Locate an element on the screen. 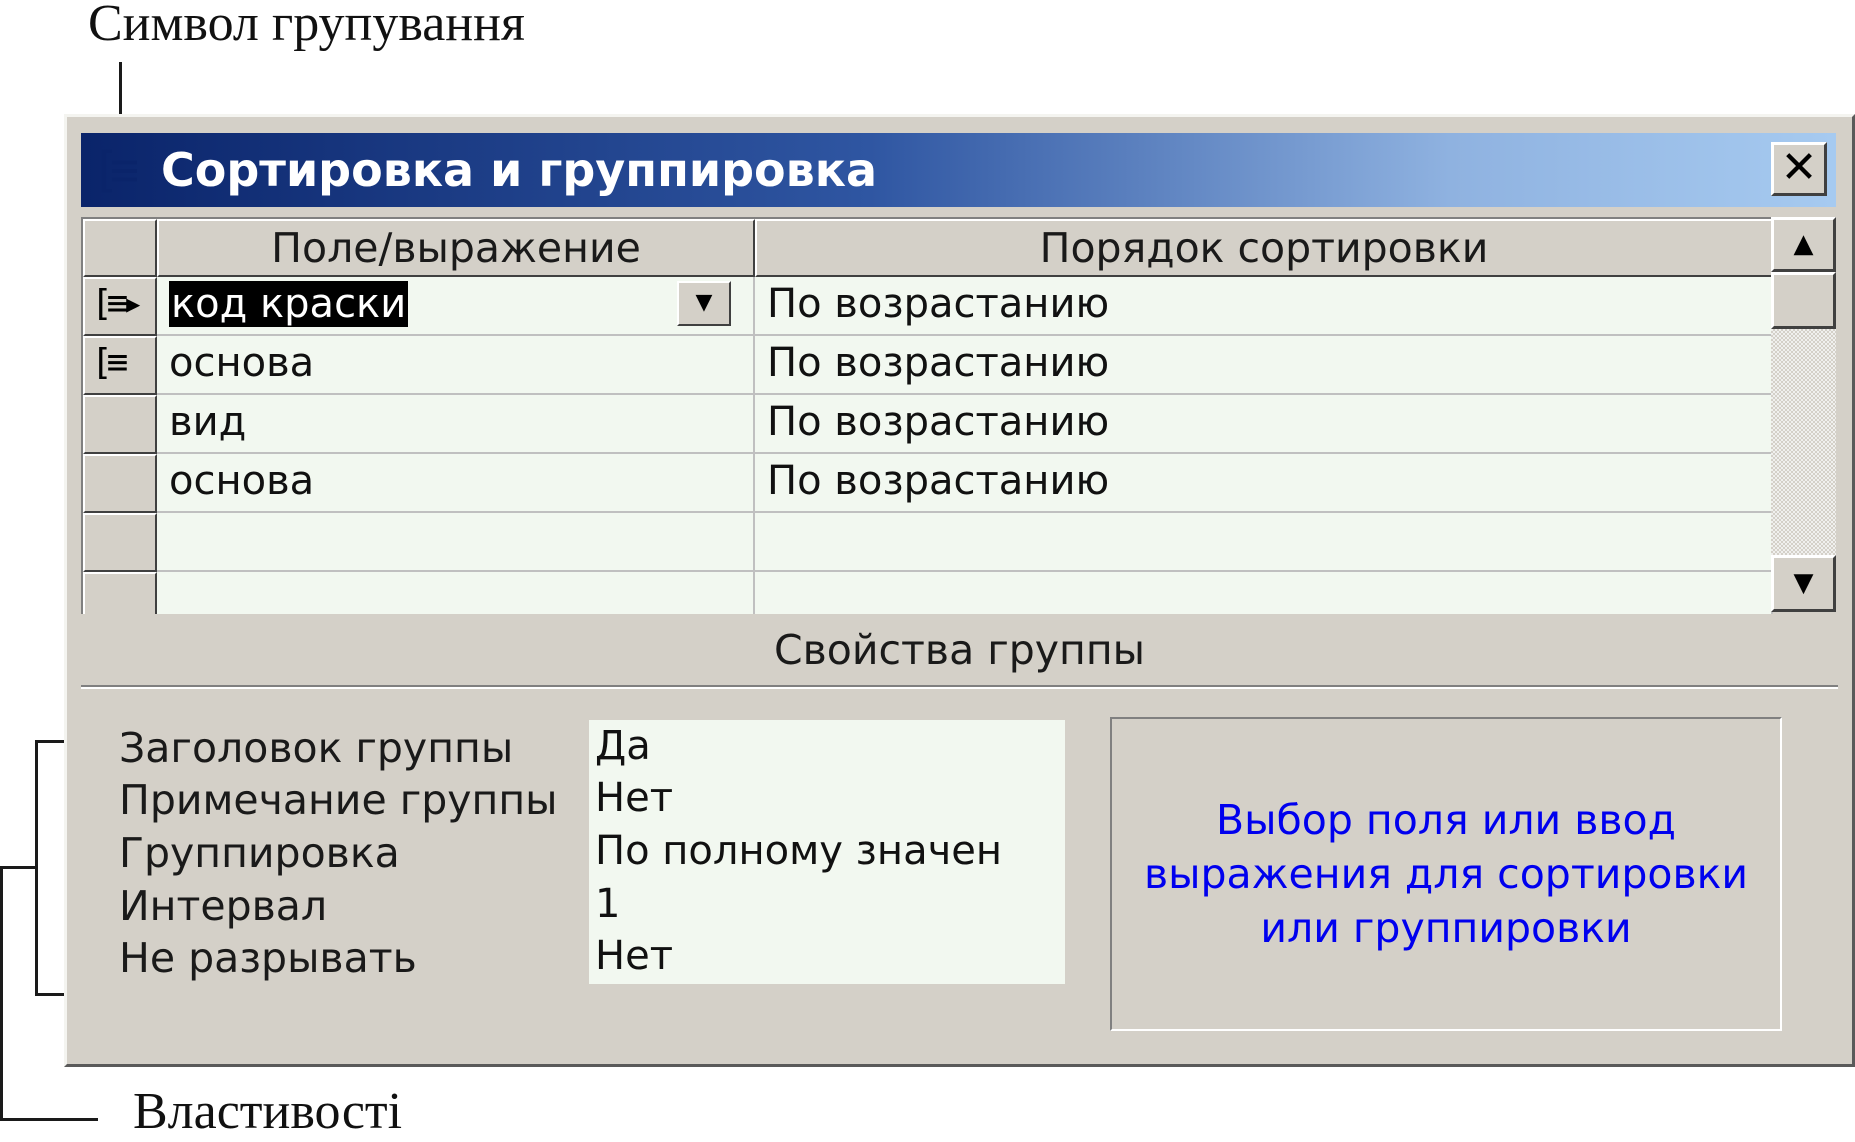 The width and height of the screenshot is (1855, 1142). field-expression-cell: вид is located at coordinates (456, 424).